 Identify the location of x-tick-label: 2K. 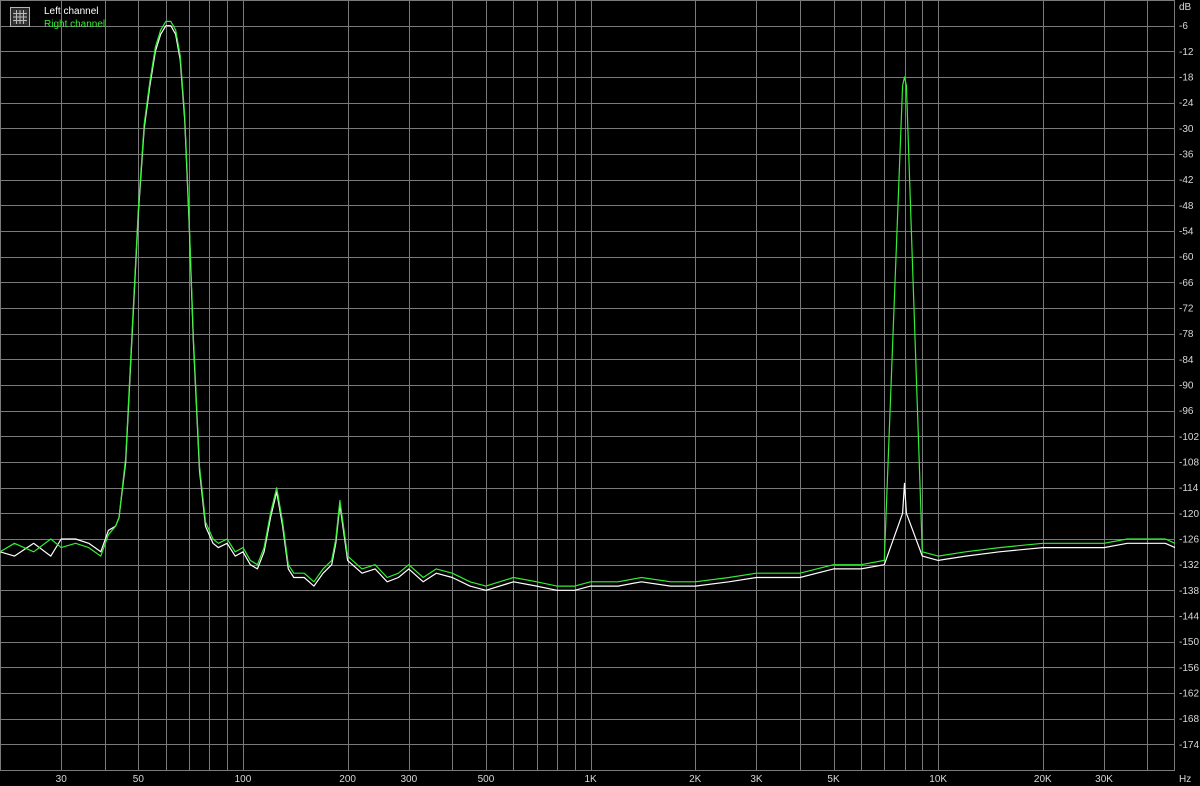
(695, 779).